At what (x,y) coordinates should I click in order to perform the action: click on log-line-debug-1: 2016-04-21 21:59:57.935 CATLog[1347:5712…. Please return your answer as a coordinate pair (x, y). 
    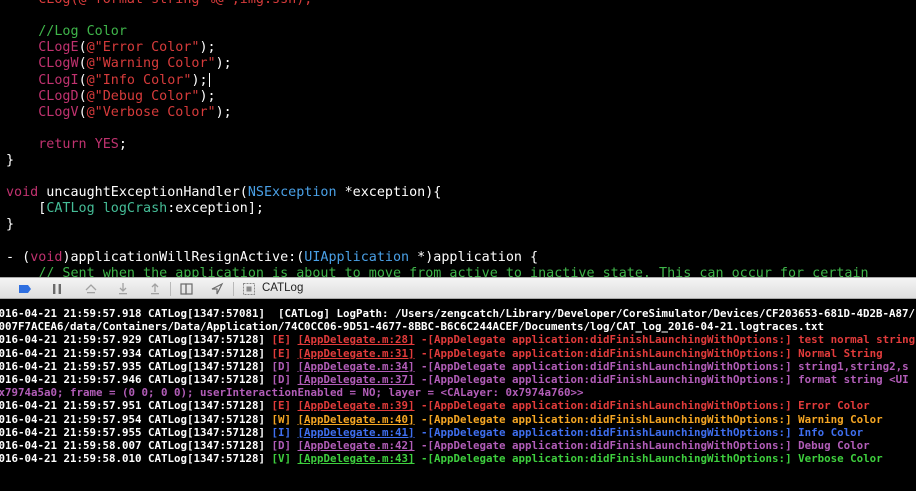
    Looking at the image, I should click on (454, 366).